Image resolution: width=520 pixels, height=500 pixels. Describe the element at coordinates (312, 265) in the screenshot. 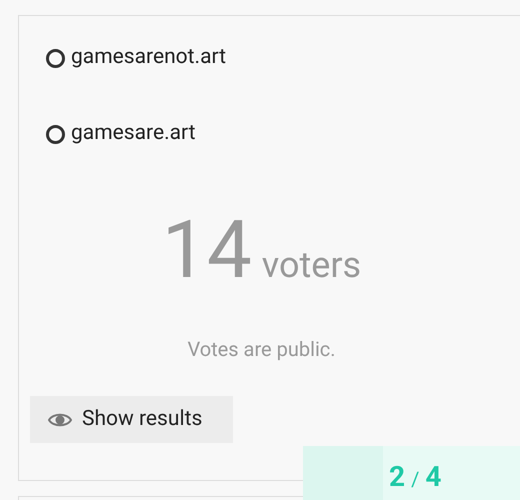

I see `voter-label: voters` at that location.